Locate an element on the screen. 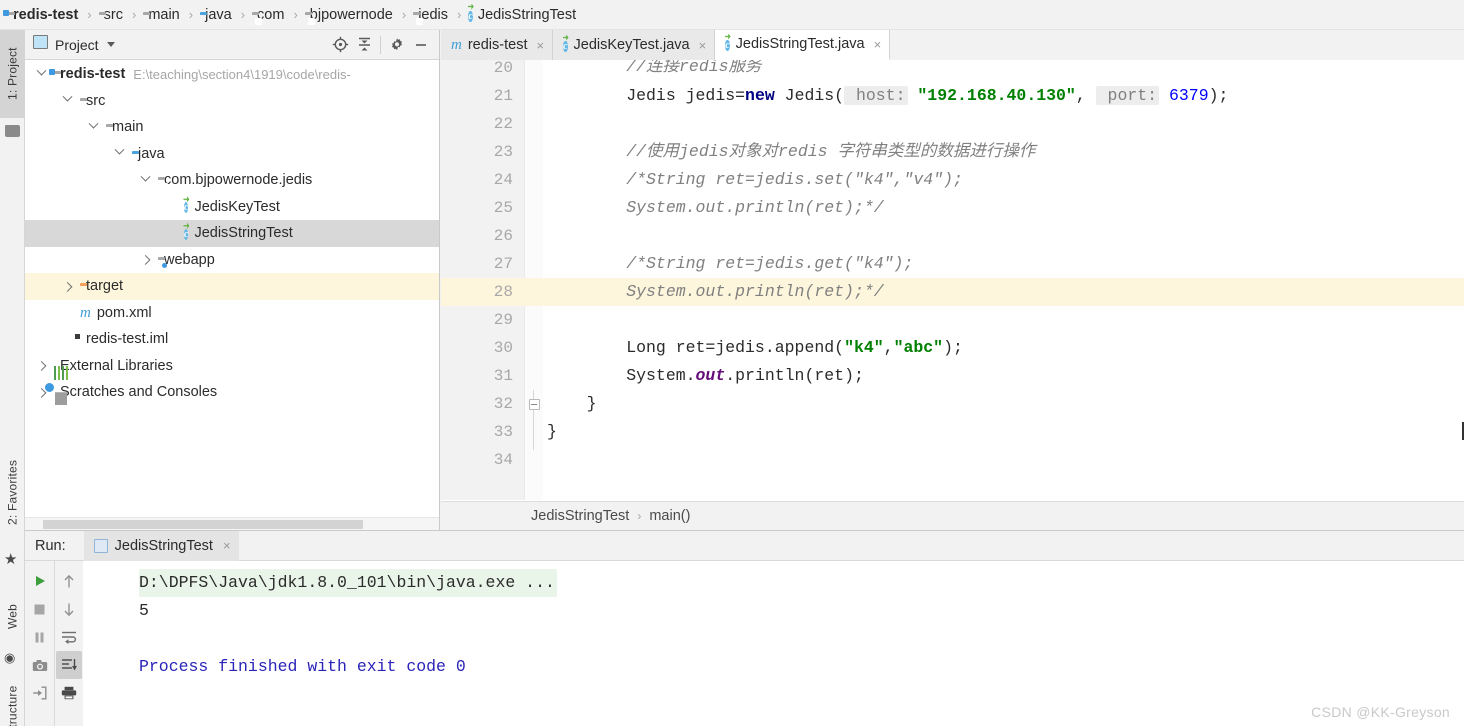 Image resolution: width=1464 pixels, height=726 pixels. pause-icon is located at coordinates (40, 637).